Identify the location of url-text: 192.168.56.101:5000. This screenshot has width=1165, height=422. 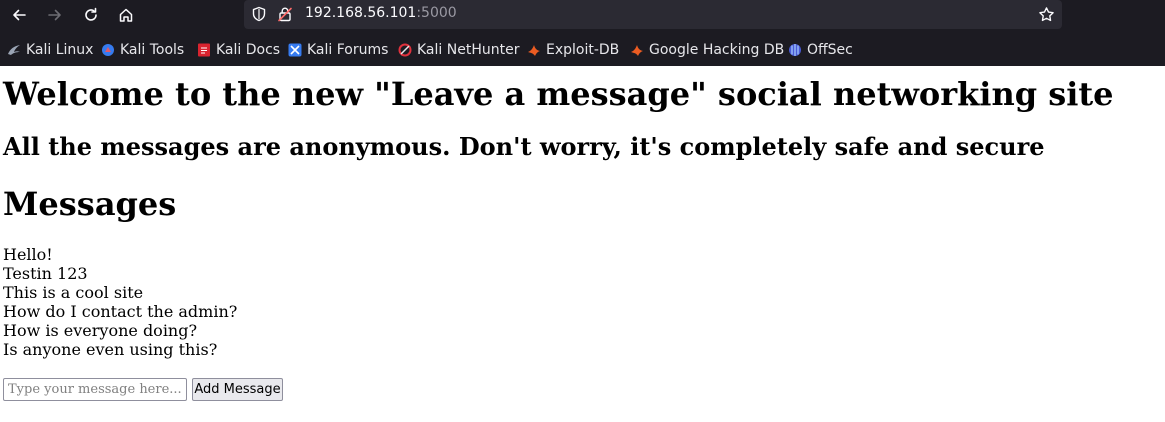
(381, 13).